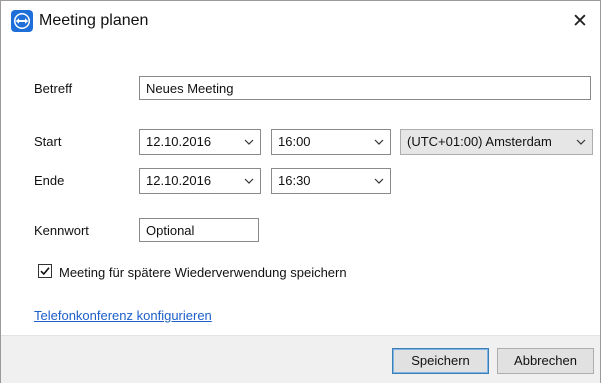  I want to click on start-label: Start, so click(48, 141).